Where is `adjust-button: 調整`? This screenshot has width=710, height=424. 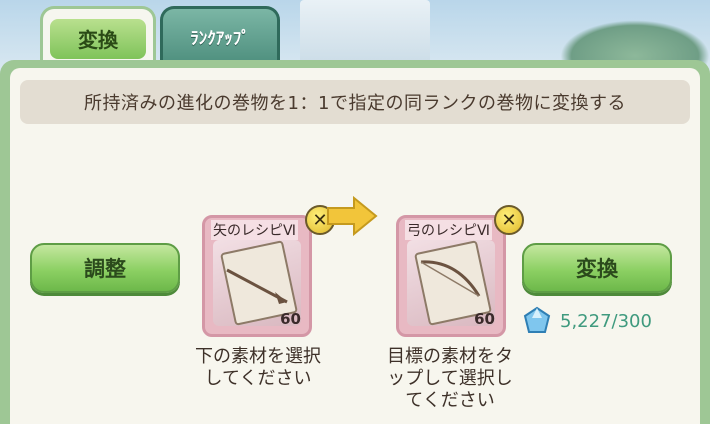 adjust-button: 調整 is located at coordinates (105, 268).